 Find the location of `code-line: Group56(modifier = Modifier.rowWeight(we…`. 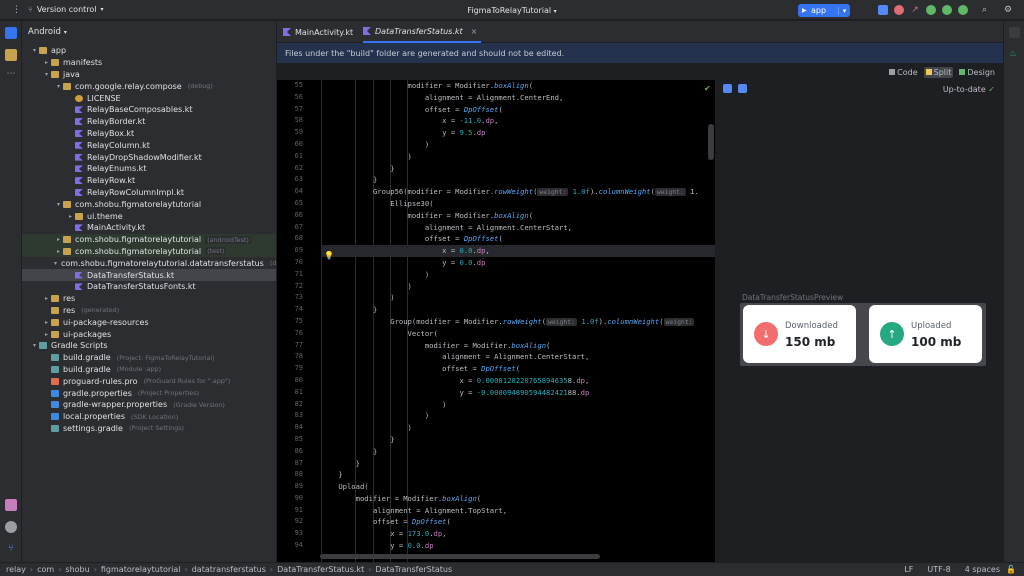

code-line: Group56(modifier = Modifier.rowWeight(we… is located at coordinates (518, 192).